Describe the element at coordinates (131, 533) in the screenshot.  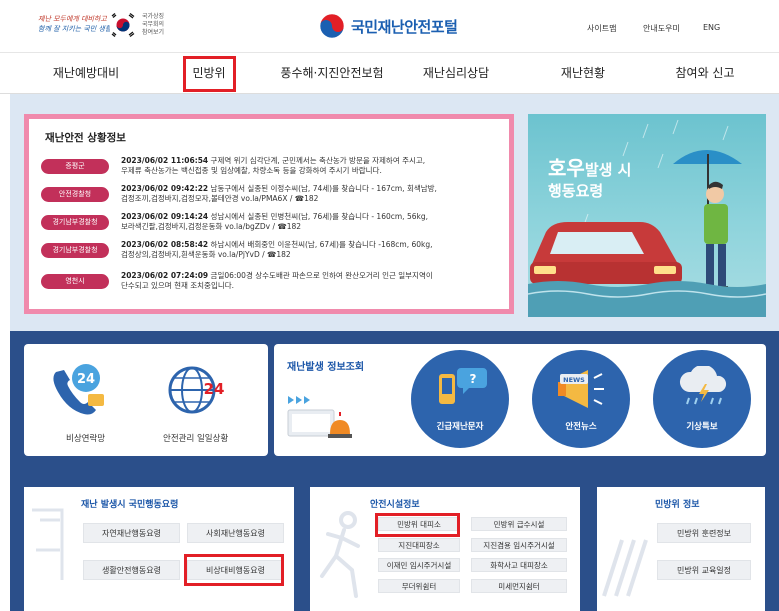
I see `natural-disaster-guide-button: 자연재난행동요령` at that location.